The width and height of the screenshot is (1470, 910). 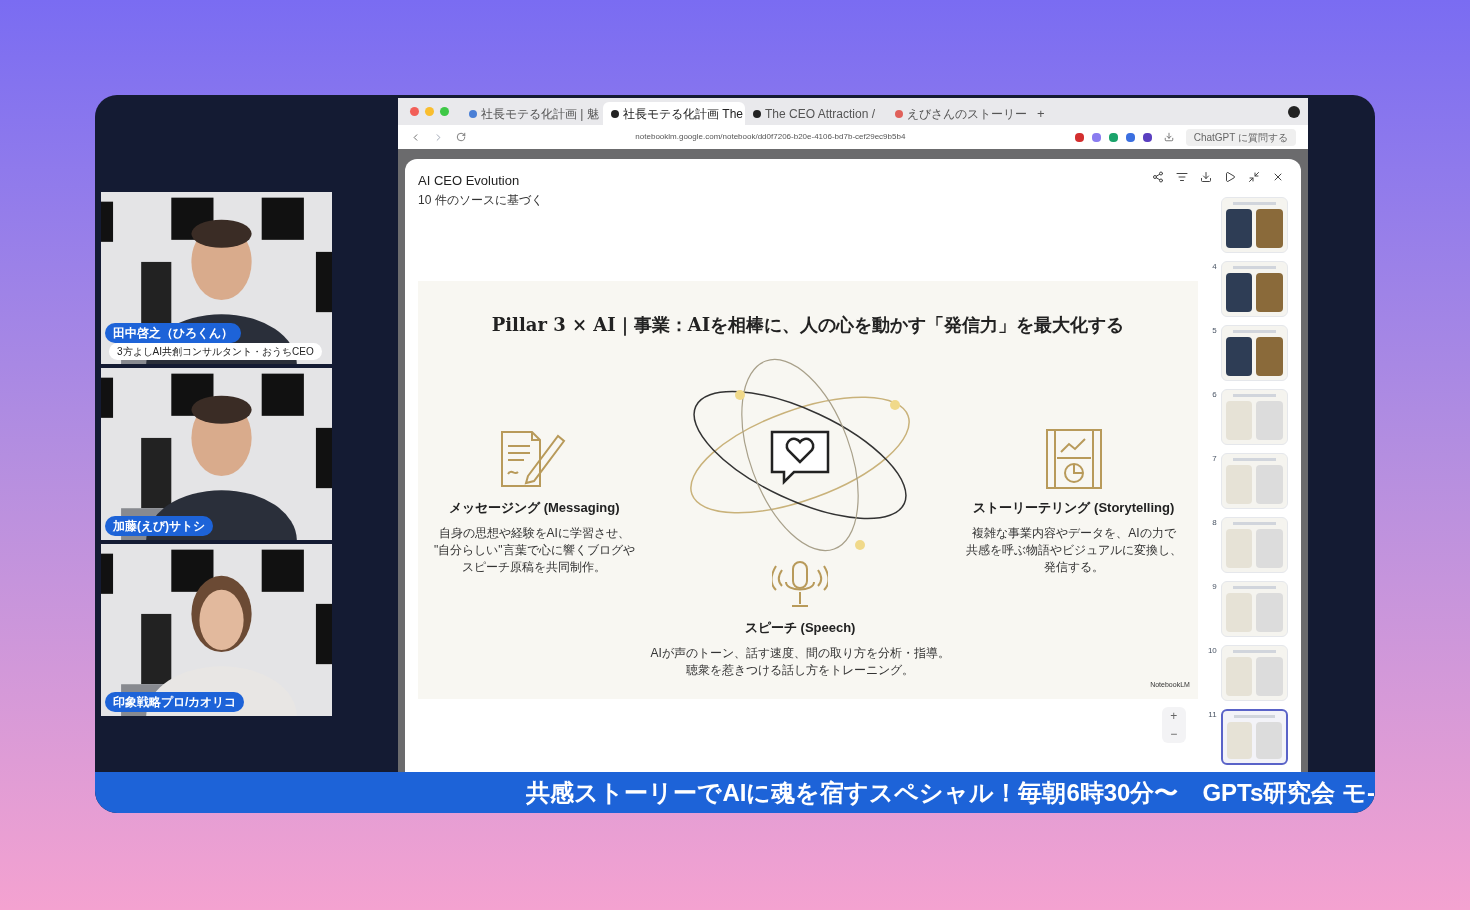 I want to click on pillar-description: "自分らしい"言葉で心に響くブログや, so click(x=534, y=550).